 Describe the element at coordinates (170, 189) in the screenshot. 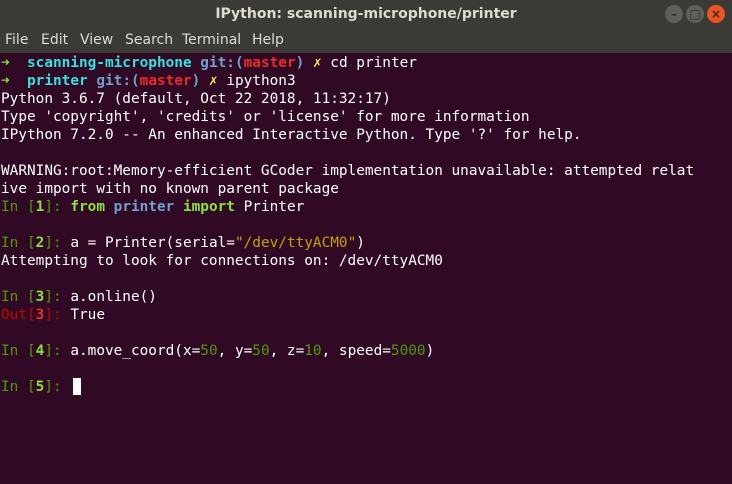

I see `warning-line: ive import with no known parent package` at that location.